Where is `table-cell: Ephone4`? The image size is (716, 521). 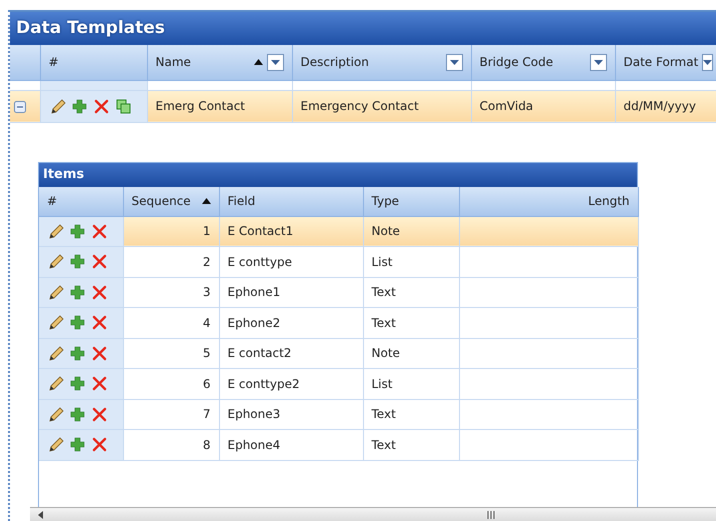 table-cell: Ephone4 is located at coordinates (254, 445).